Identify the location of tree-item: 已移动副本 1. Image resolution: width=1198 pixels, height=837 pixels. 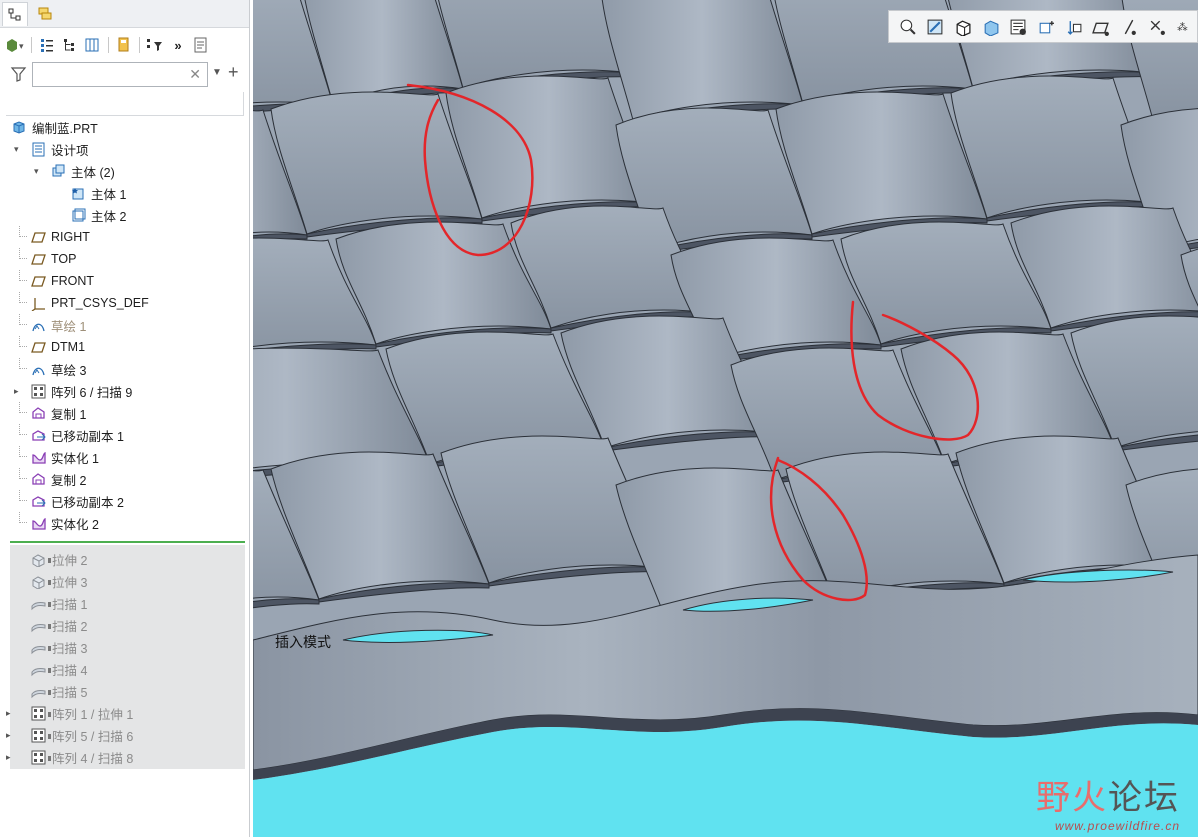
(124, 435).